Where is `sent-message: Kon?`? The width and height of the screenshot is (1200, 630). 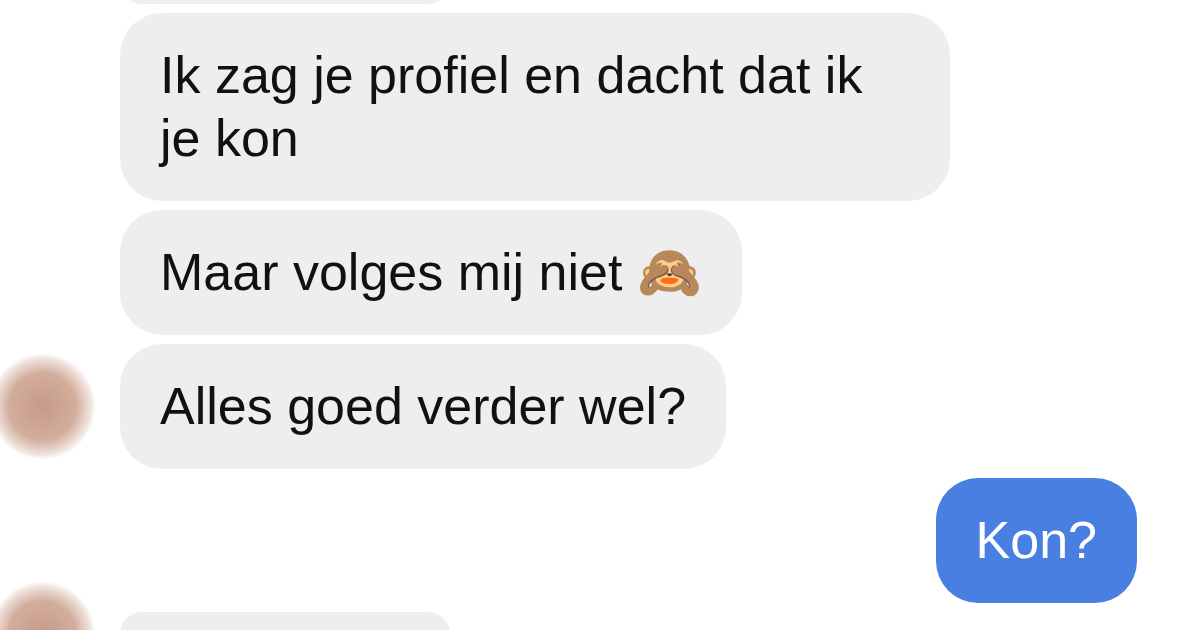 sent-message: Kon? is located at coordinates (1036, 540).